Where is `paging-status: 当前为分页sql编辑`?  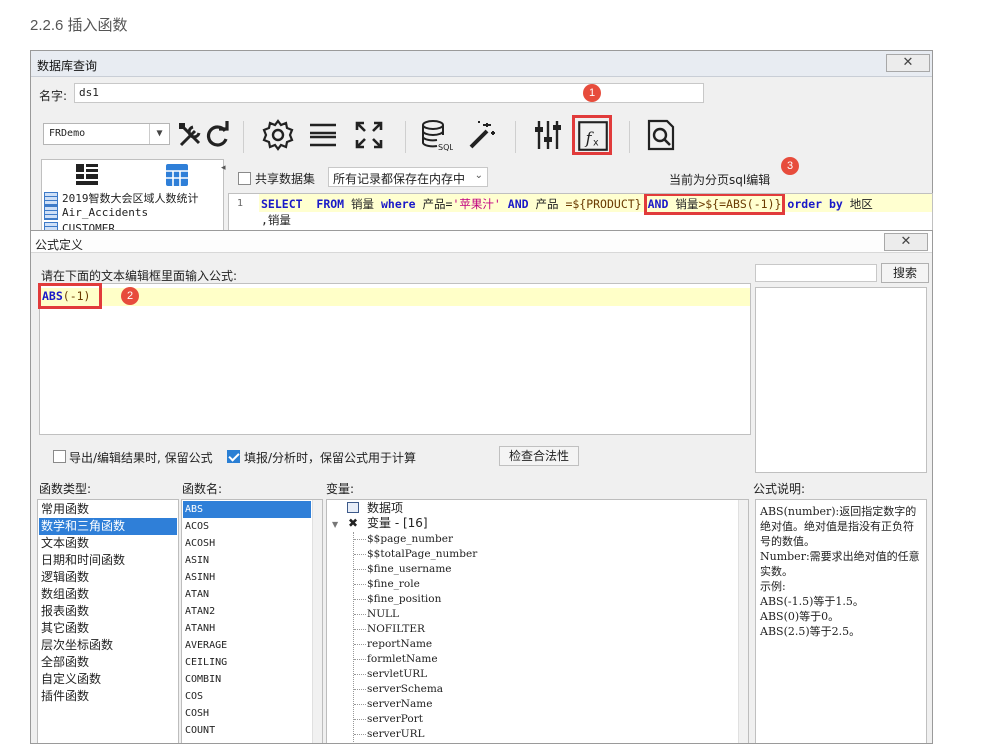
paging-status: 当前为分页sql编辑 is located at coordinates (720, 180).